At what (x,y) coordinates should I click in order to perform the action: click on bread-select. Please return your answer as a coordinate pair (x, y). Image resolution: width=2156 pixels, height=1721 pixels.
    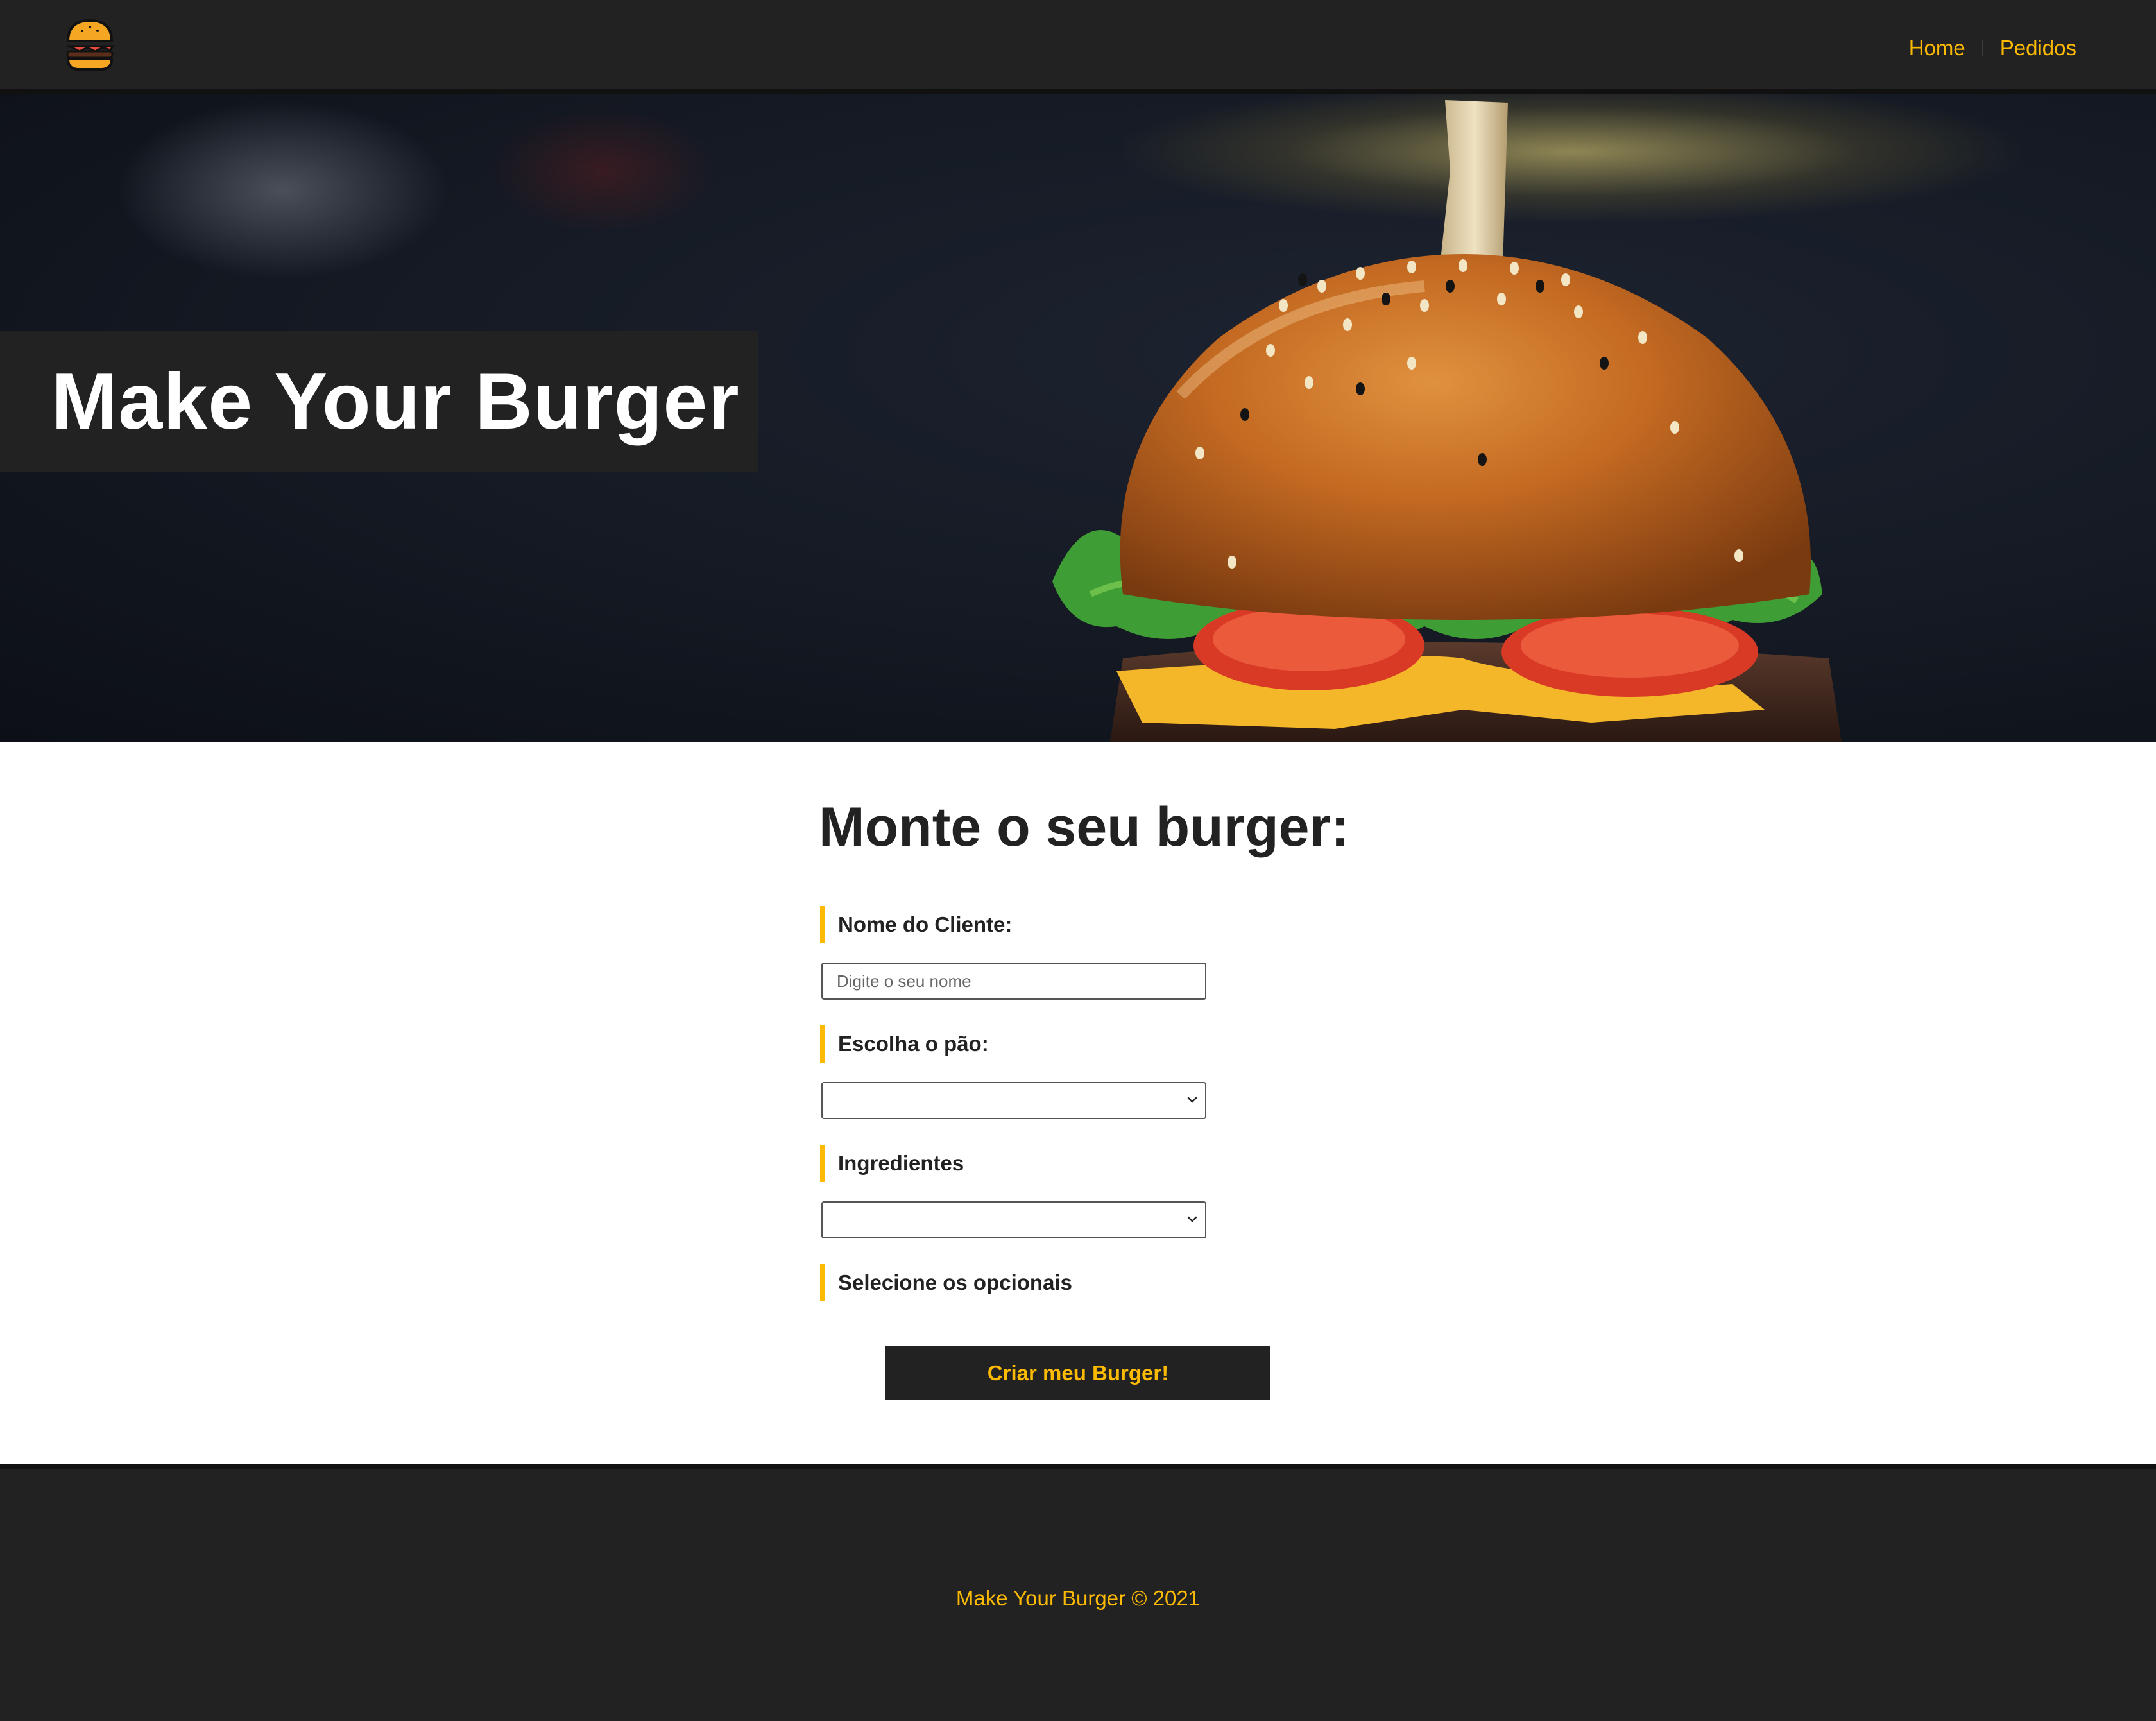
    Looking at the image, I should click on (1014, 1100).